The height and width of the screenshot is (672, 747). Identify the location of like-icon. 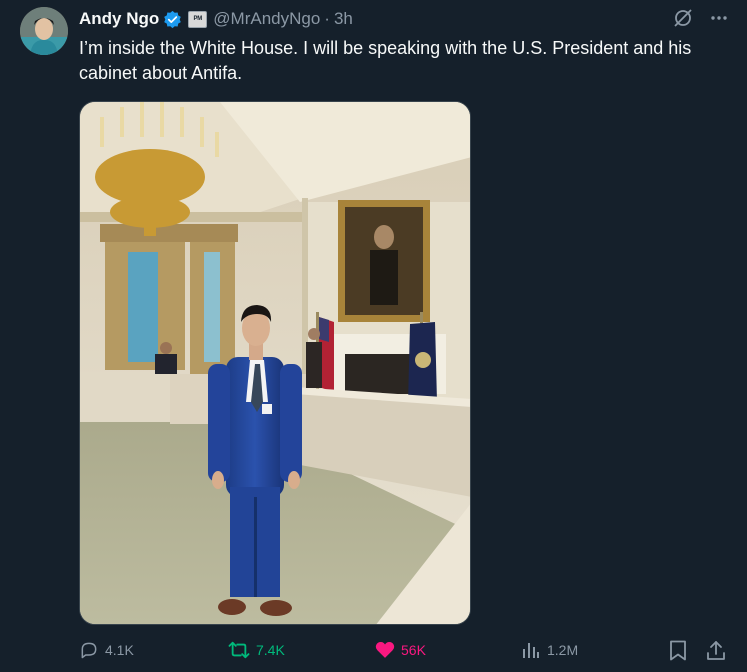
(385, 650).